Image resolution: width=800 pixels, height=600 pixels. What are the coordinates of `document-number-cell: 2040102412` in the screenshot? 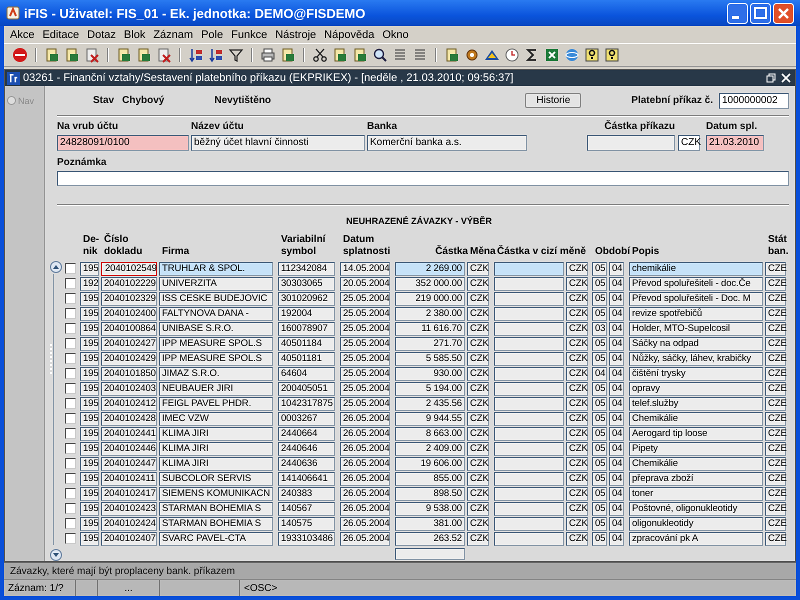 It's located at (129, 403).